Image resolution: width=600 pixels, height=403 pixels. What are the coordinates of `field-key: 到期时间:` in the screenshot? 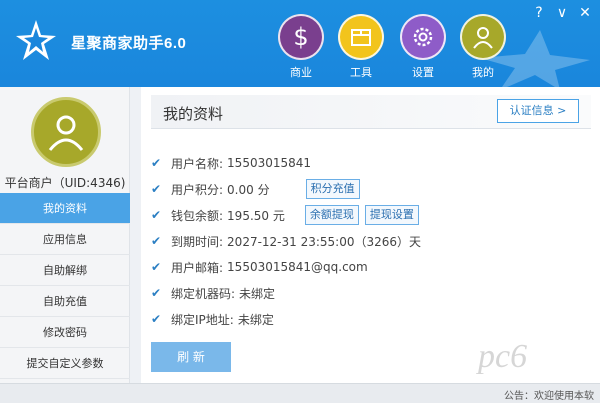 It's located at (197, 241).